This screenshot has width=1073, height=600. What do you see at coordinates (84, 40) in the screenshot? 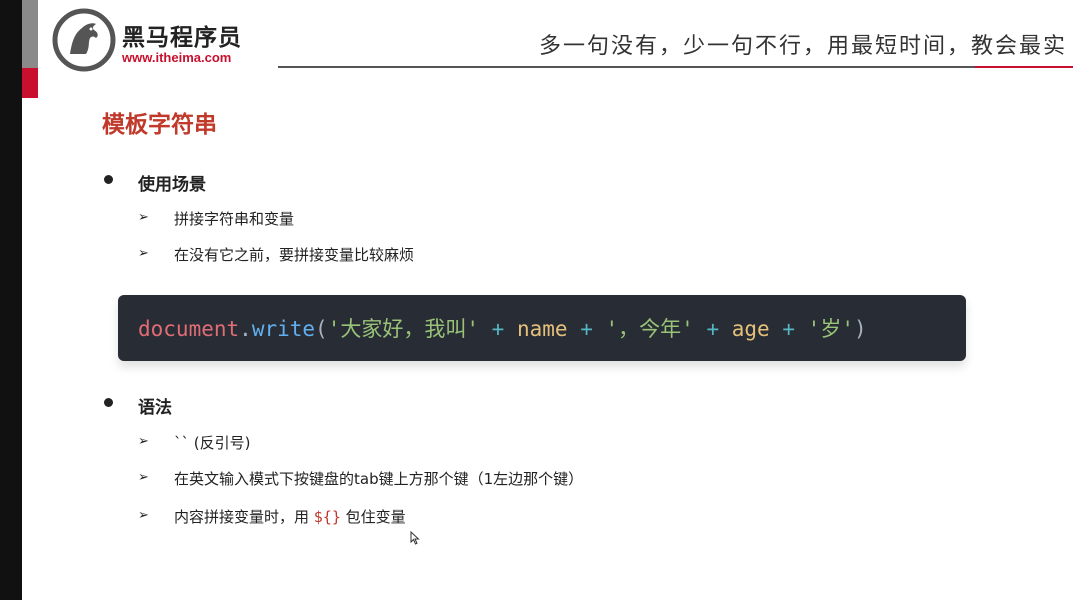
I see `horse-logo-icon` at bounding box center [84, 40].